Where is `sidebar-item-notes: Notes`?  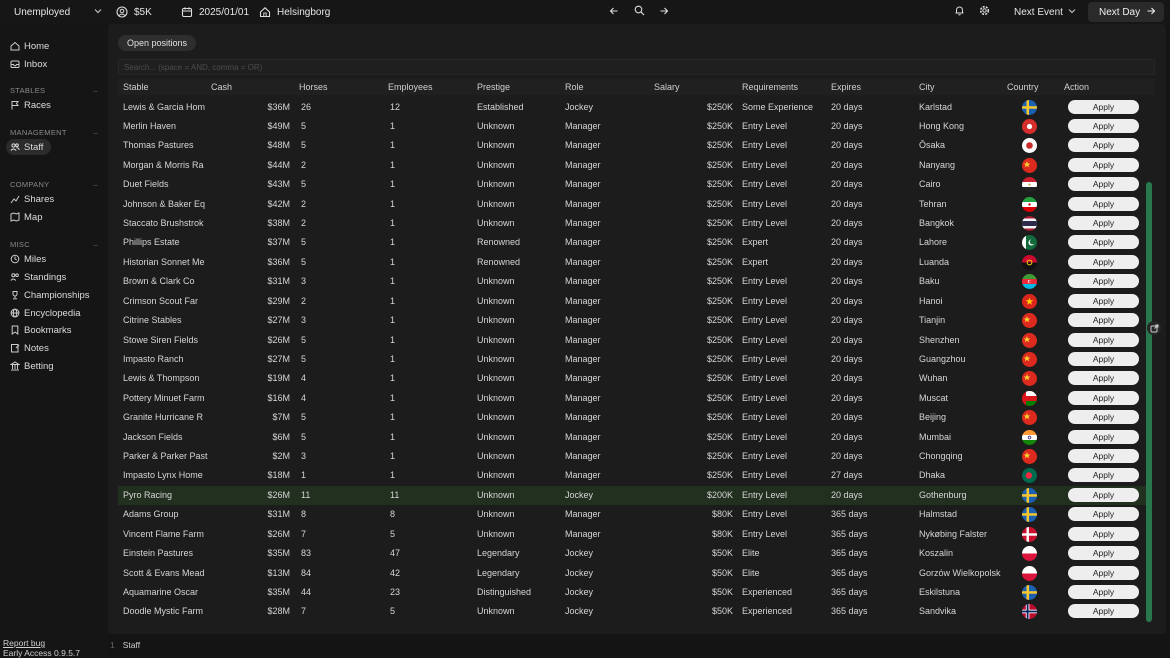 sidebar-item-notes: Notes is located at coordinates (29, 348).